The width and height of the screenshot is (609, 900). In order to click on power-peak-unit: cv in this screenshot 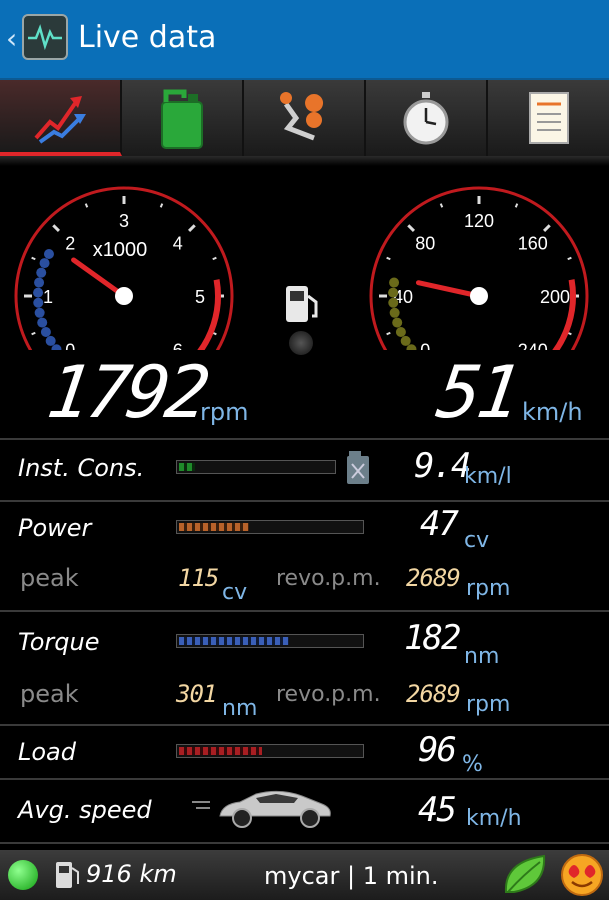, I will do `click(235, 592)`.